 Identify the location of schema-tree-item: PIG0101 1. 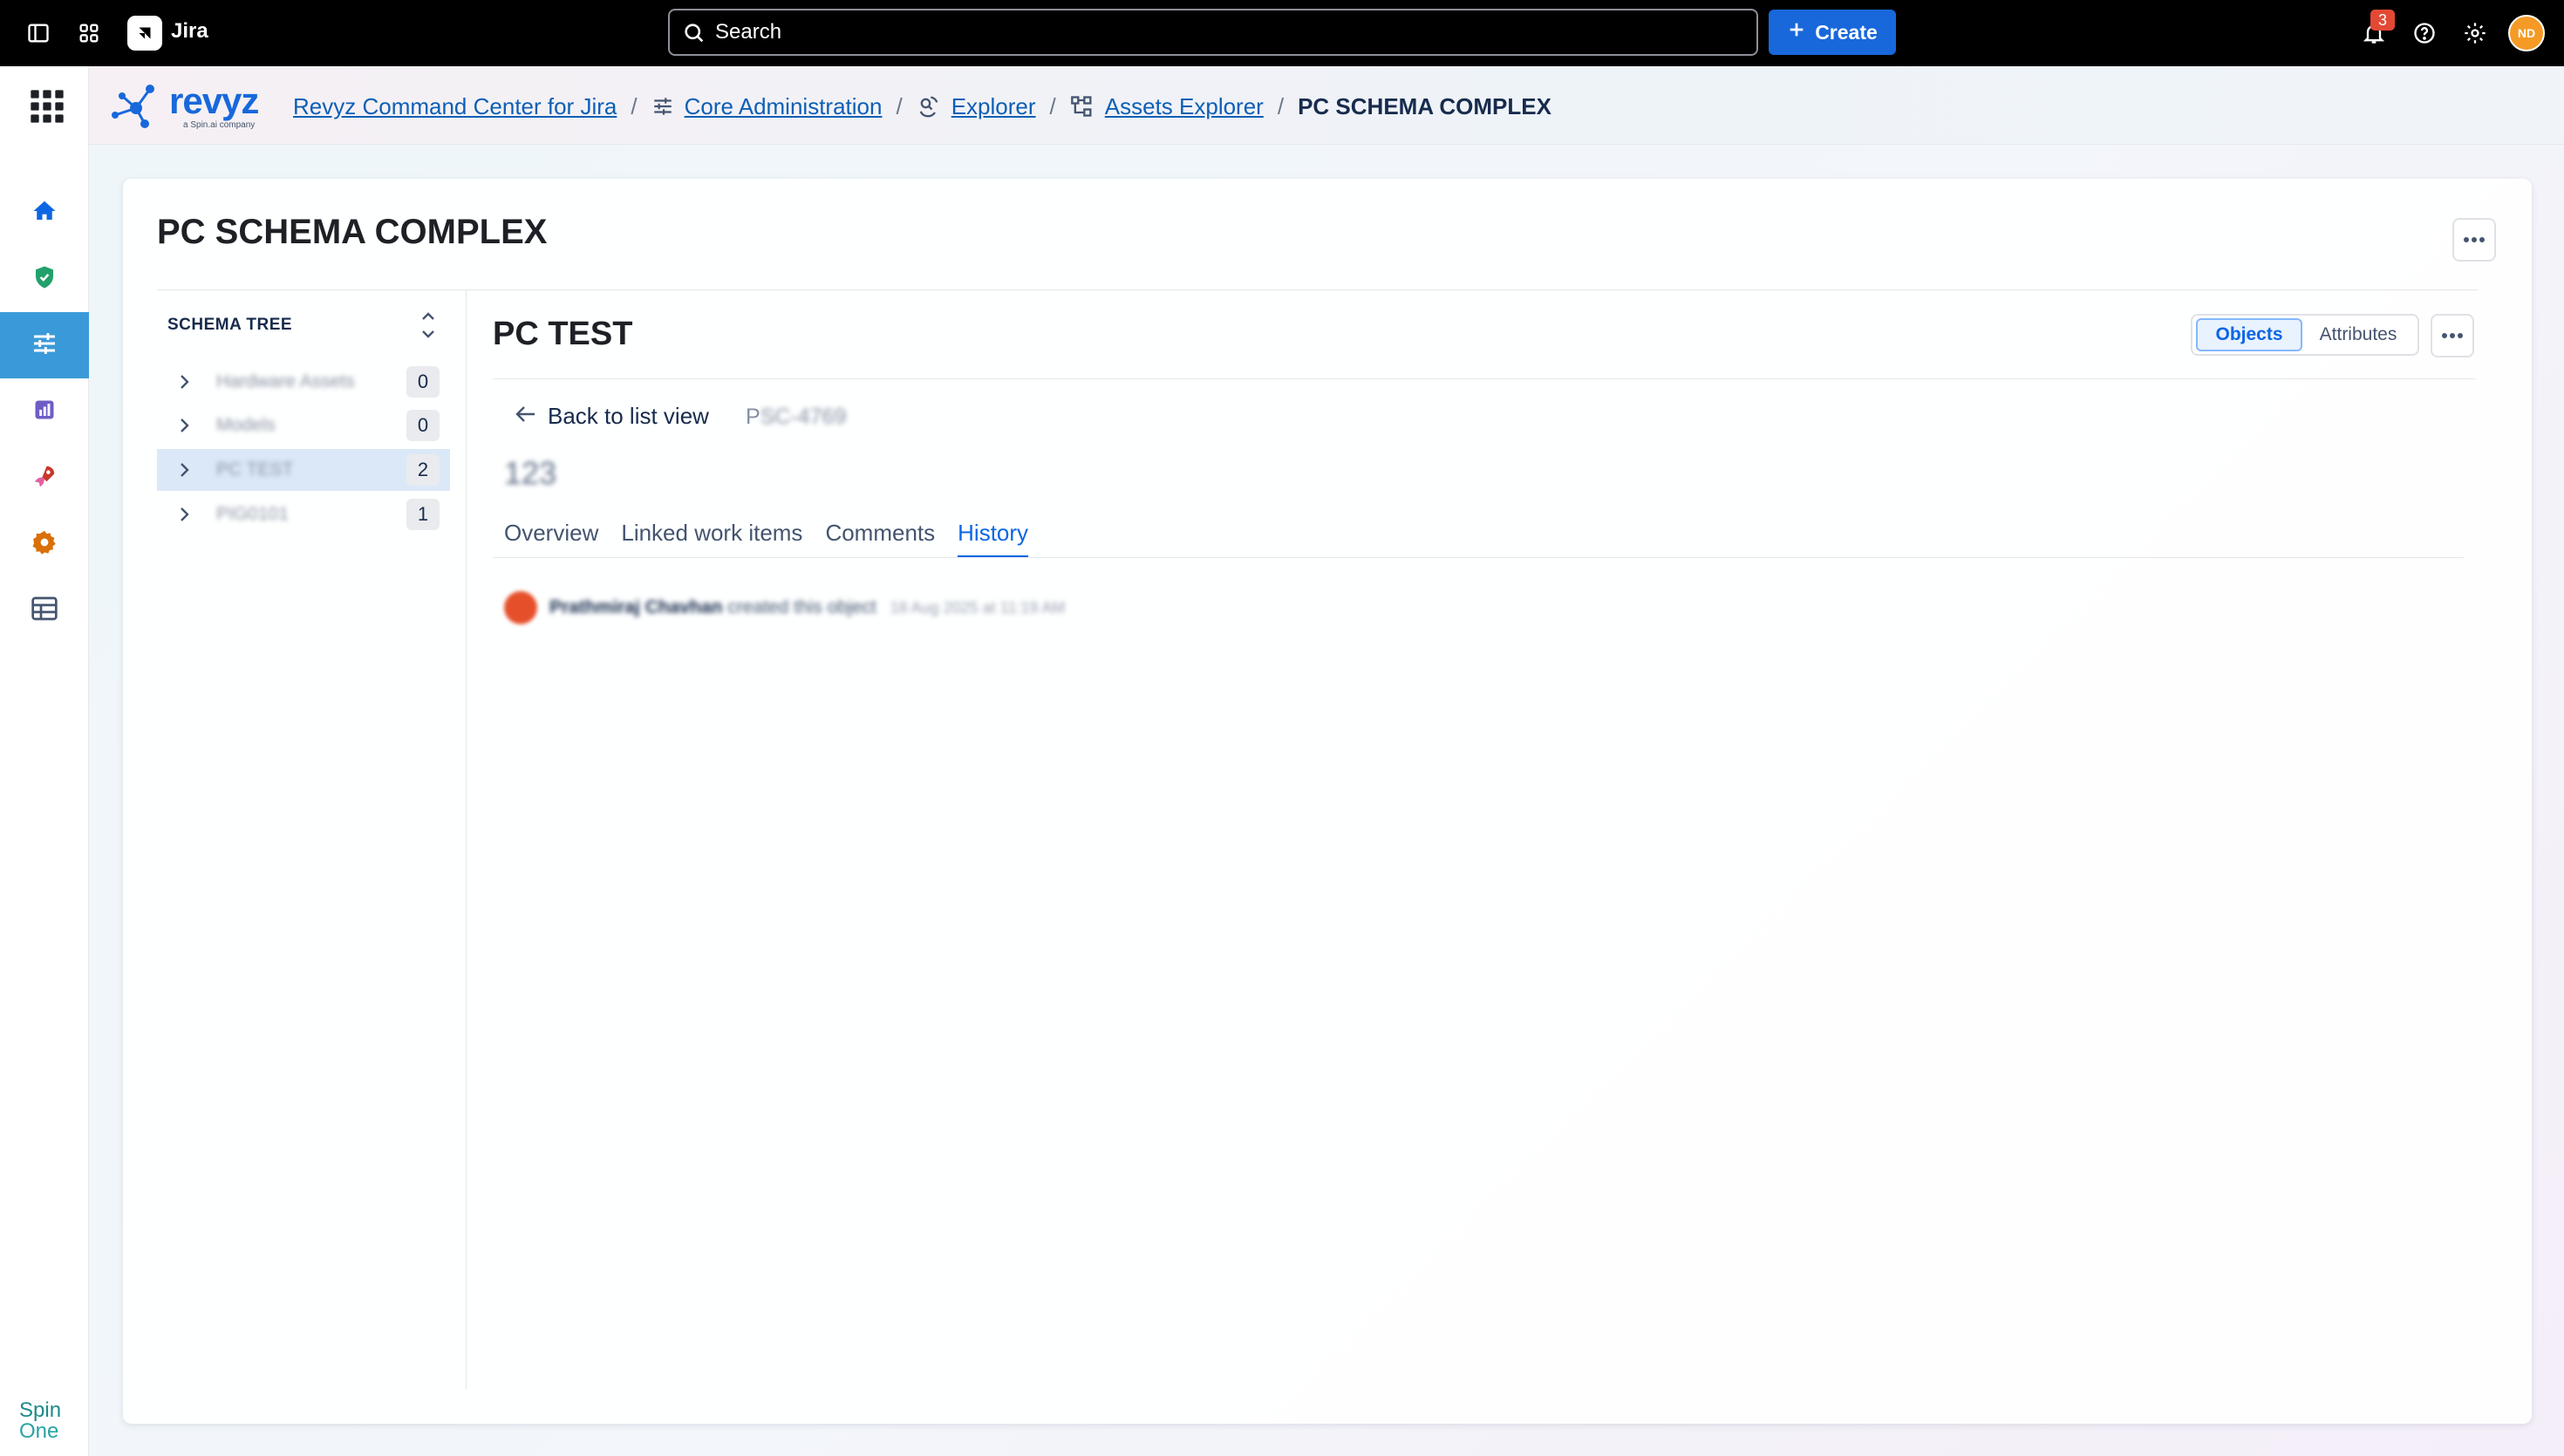
(303, 514).